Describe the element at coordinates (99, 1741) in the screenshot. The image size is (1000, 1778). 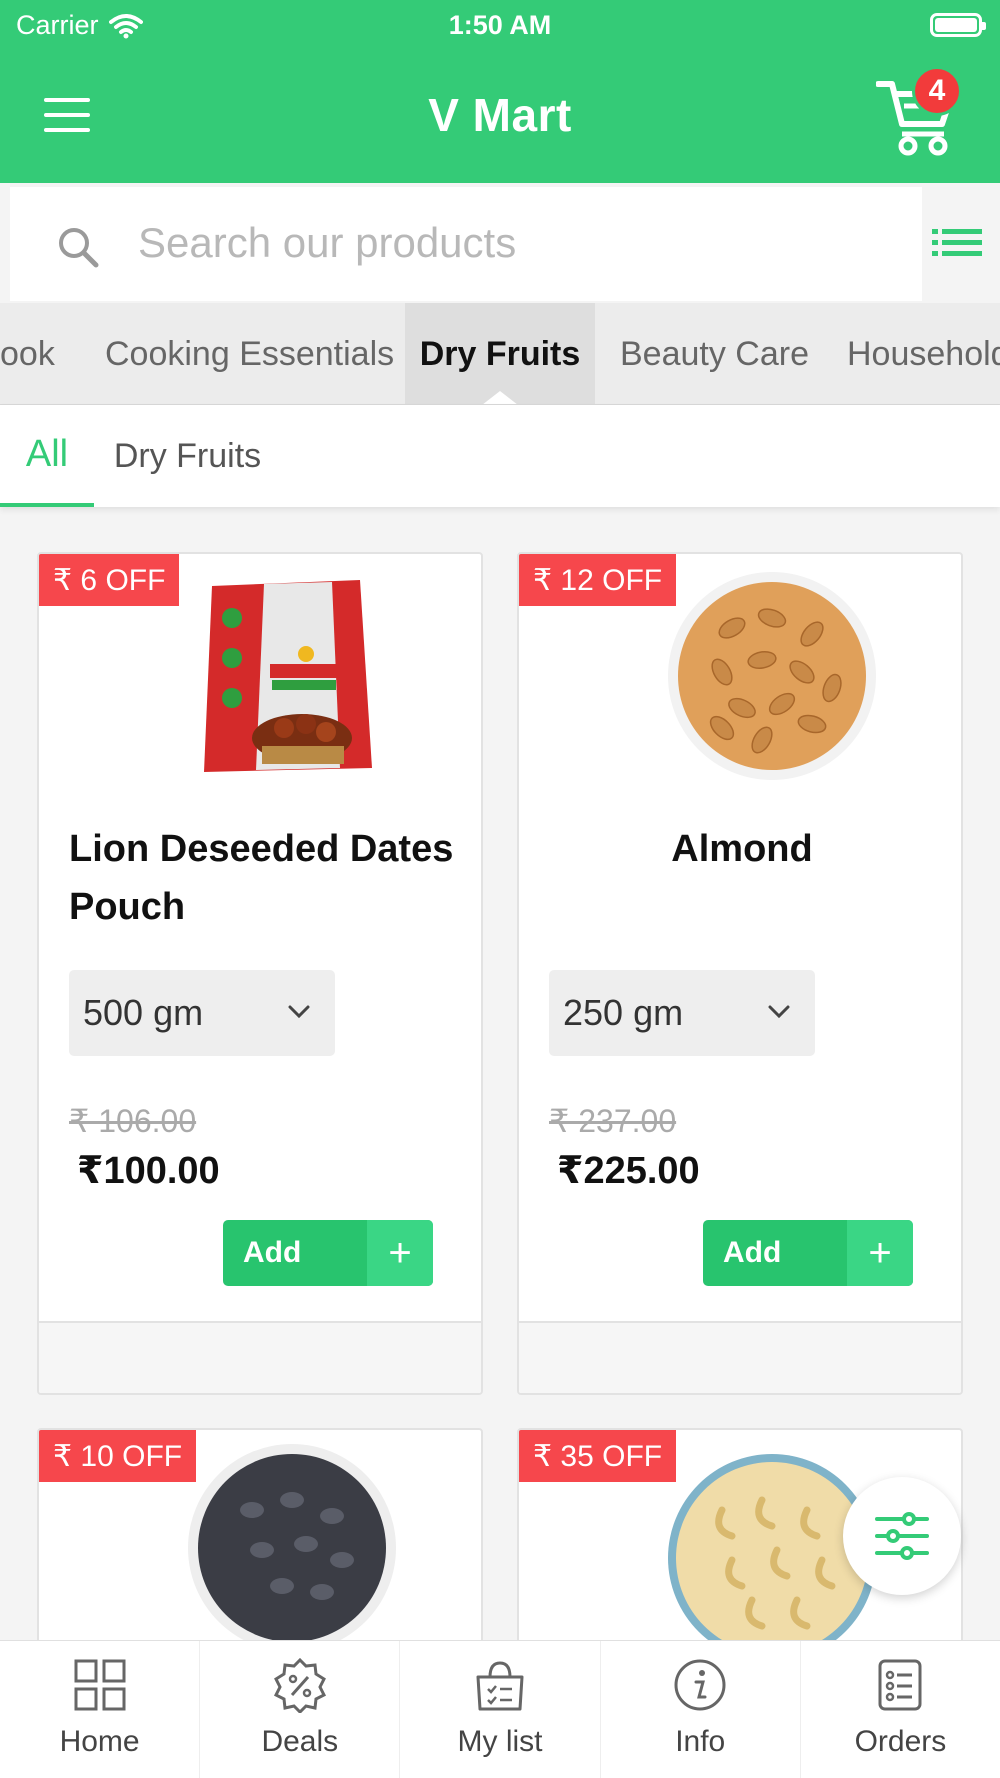
I see `nav-label: Home` at that location.